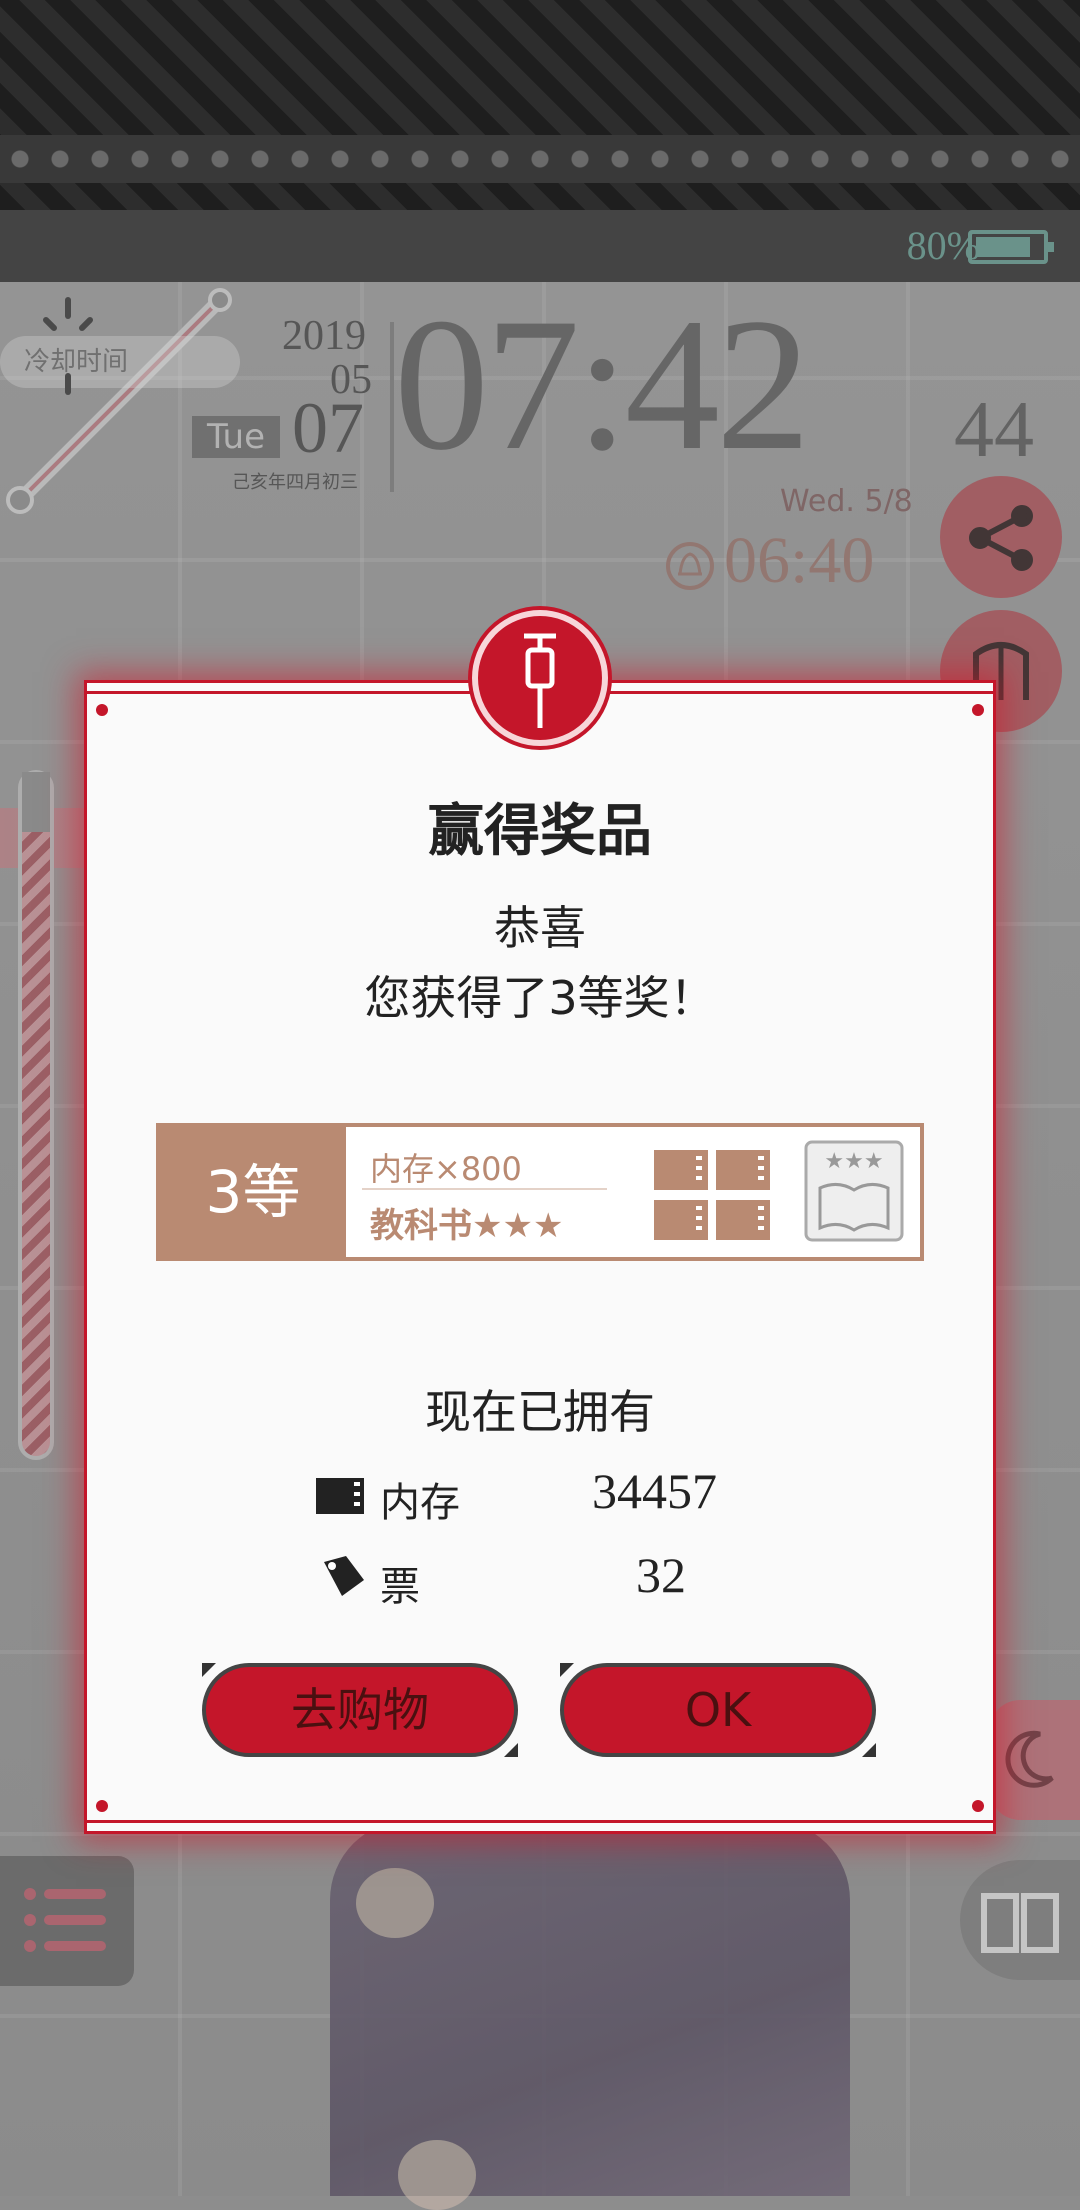  Describe the element at coordinates (420, 1503) in the screenshot. I see `owned-memory-label: 内存` at that location.